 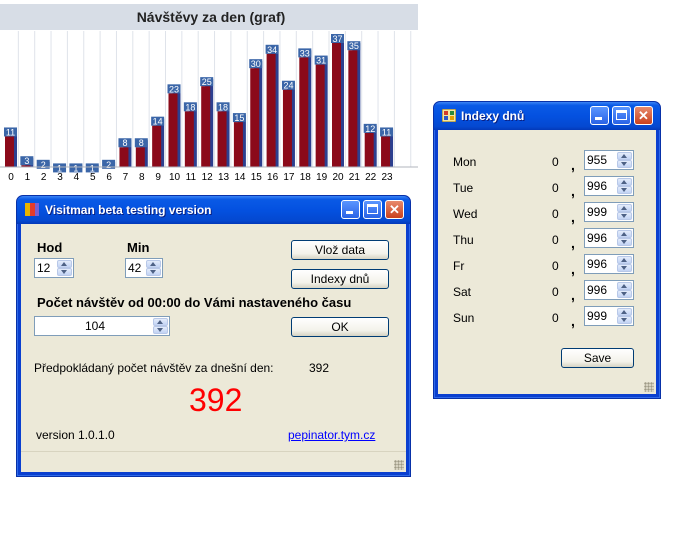 What do you see at coordinates (465, 162) in the screenshot?
I see `day-label: Mon` at bounding box center [465, 162].